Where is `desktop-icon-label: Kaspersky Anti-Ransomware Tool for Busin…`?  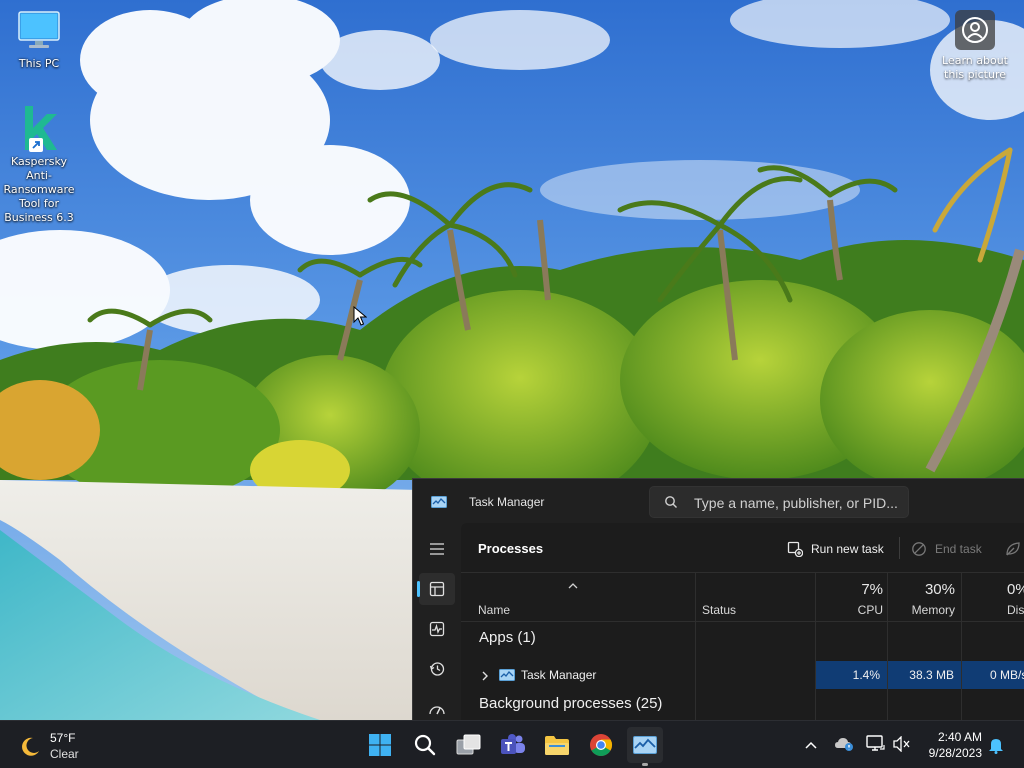
desktop-icon-label: Kaspersky Anti-Ransomware Tool for Busin… is located at coordinates (39, 189).